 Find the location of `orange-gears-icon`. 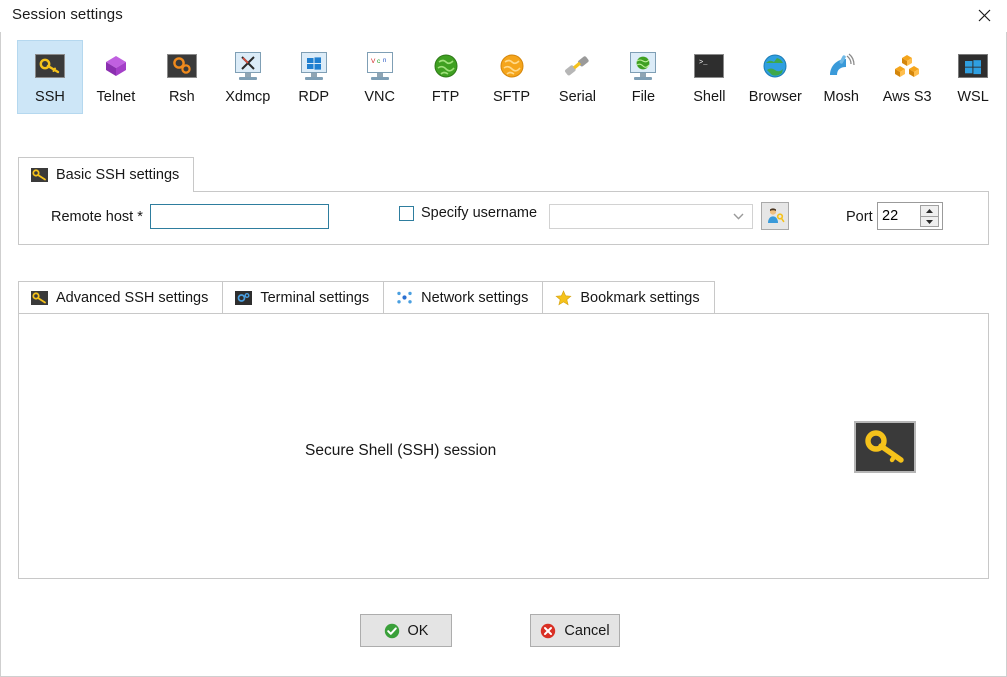

orange-gears-icon is located at coordinates (182, 66).